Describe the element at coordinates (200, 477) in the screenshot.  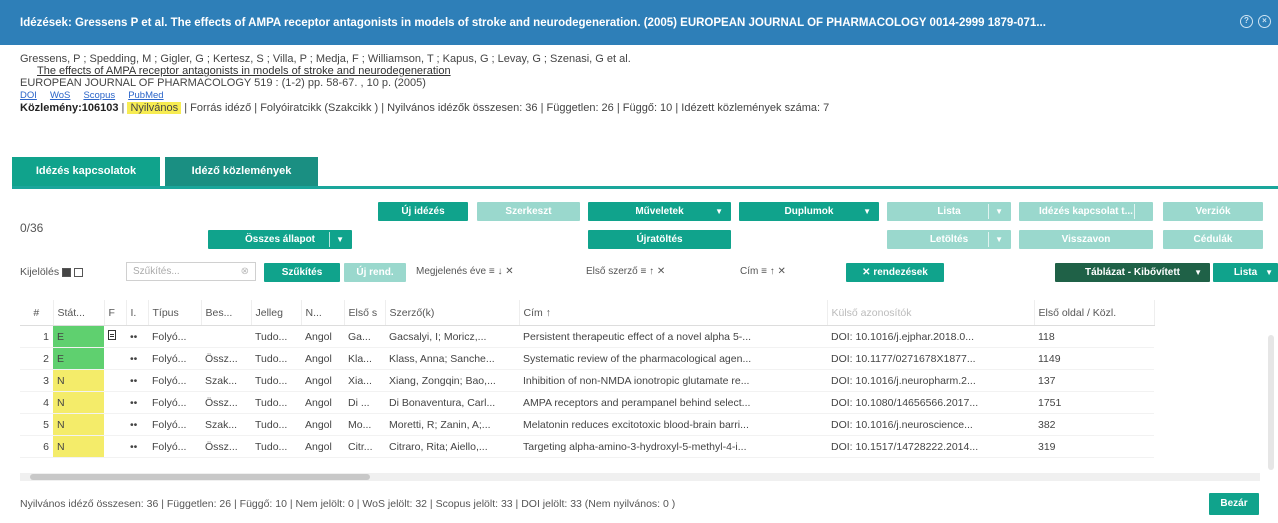
I see `scrollbar-thumb` at that location.